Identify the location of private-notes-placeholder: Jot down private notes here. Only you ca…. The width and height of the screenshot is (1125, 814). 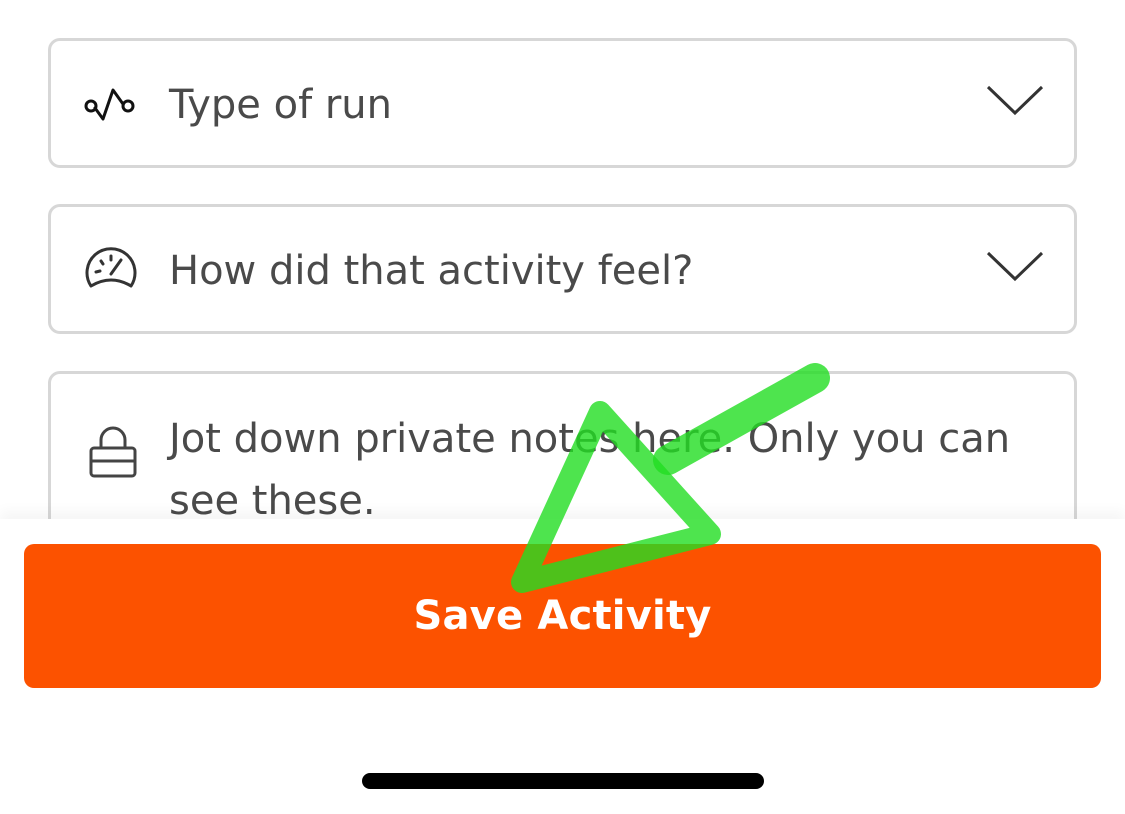
(590, 470).